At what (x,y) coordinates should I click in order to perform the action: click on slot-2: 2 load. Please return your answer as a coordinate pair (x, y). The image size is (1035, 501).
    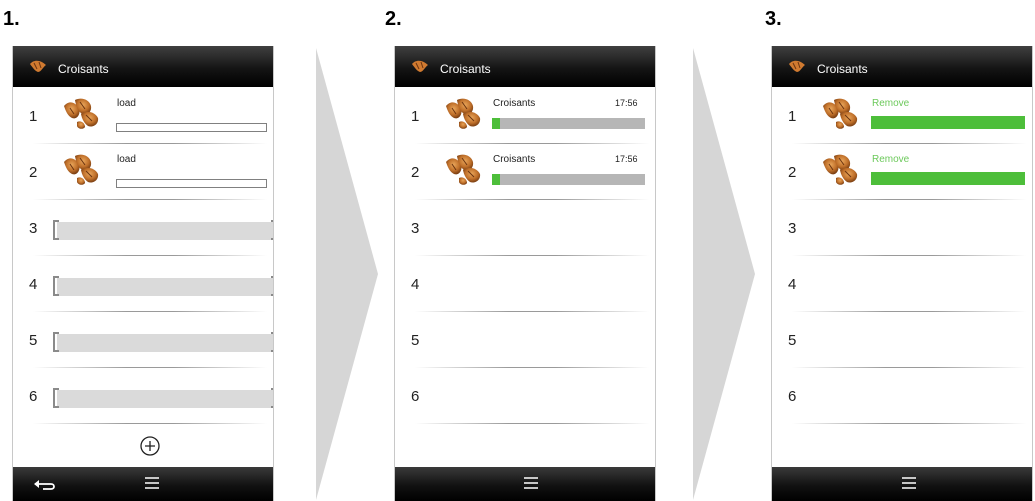
    Looking at the image, I should click on (143, 172).